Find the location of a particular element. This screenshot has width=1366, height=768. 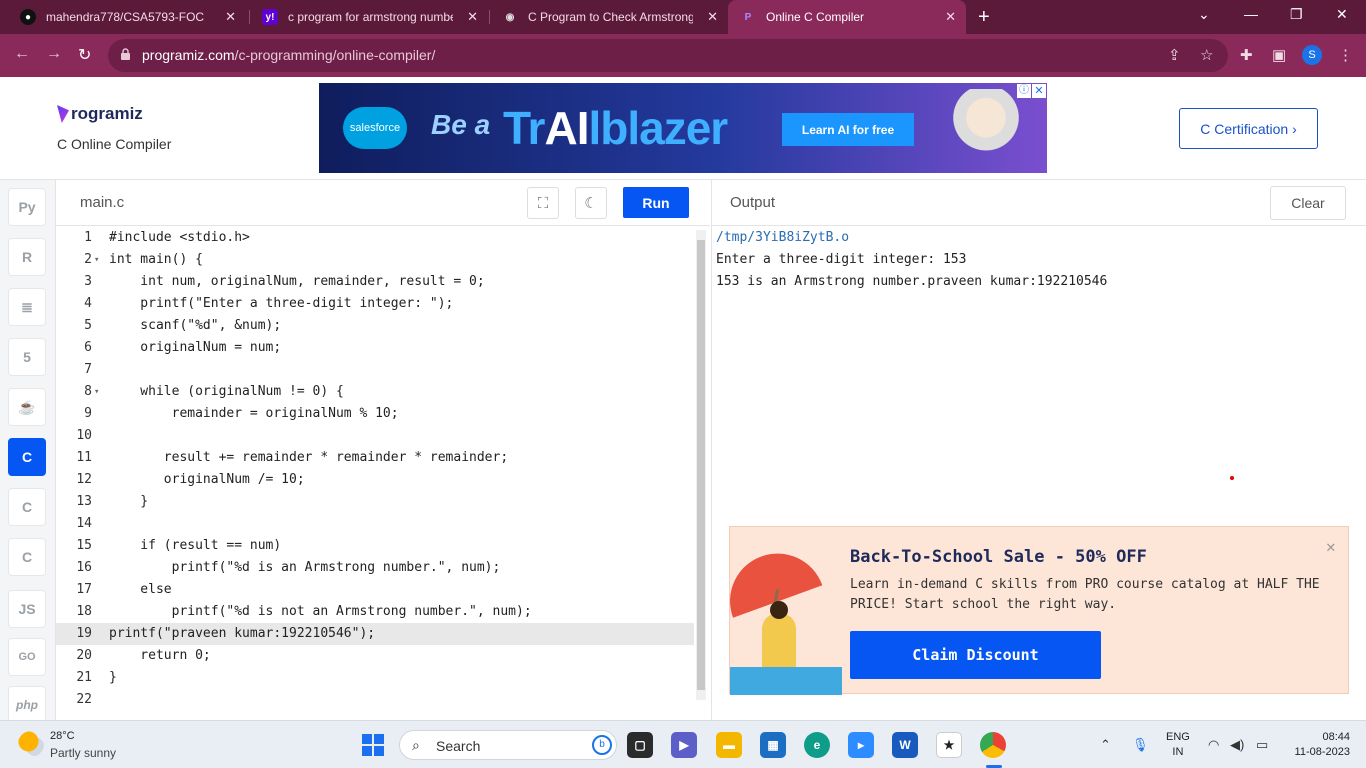

browser-tab-armstrong: ◉ C Program to Check Armstrong N ✕ is located at coordinates (609, 17).